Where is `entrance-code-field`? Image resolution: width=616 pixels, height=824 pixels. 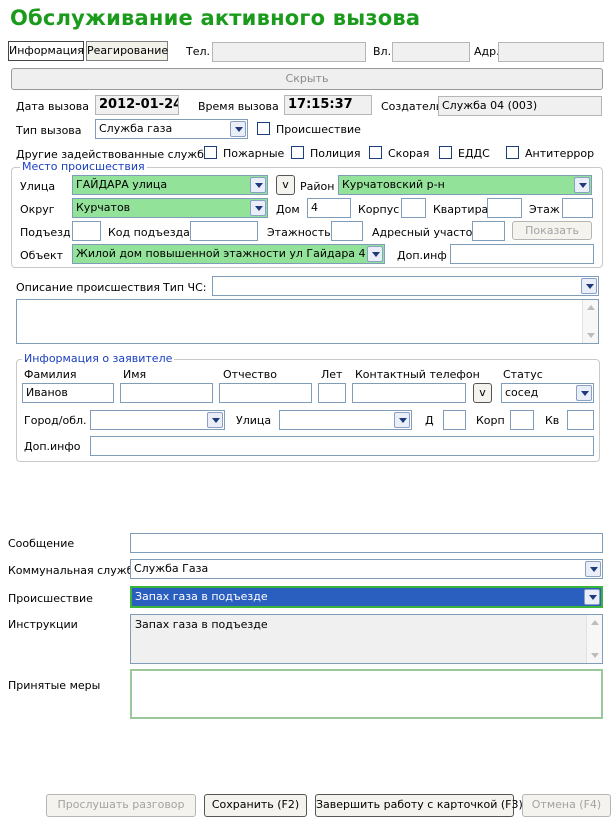 entrance-code-field is located at coordinates (224, 231).